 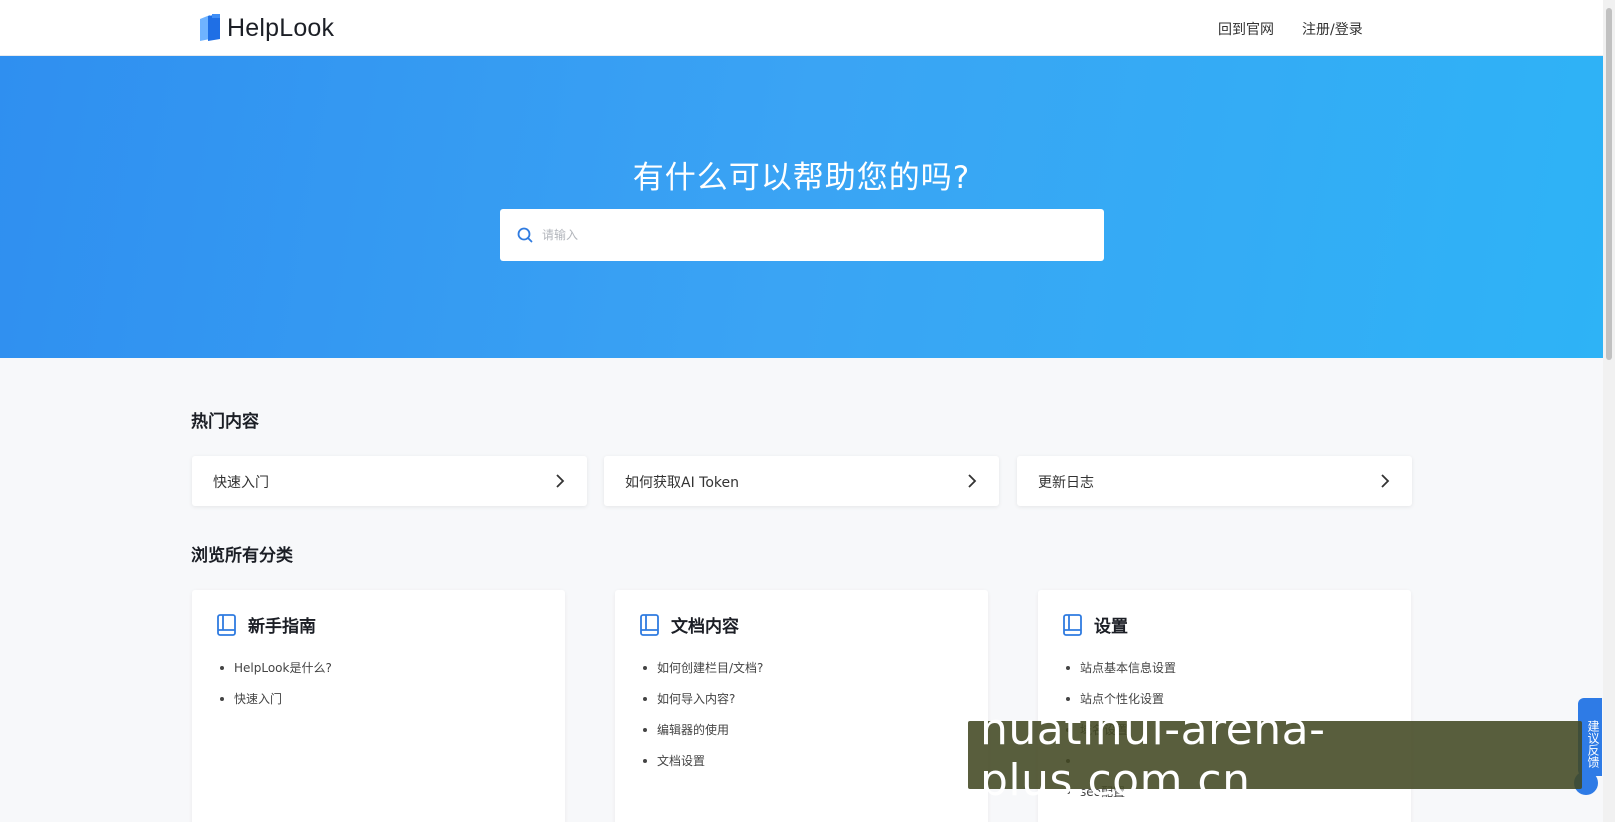 What do you see at coordinates (801, 481) in the screenshot?
I see `hot-item-ai-token: 如何获取AI Token` at bounding box center [801, 481].